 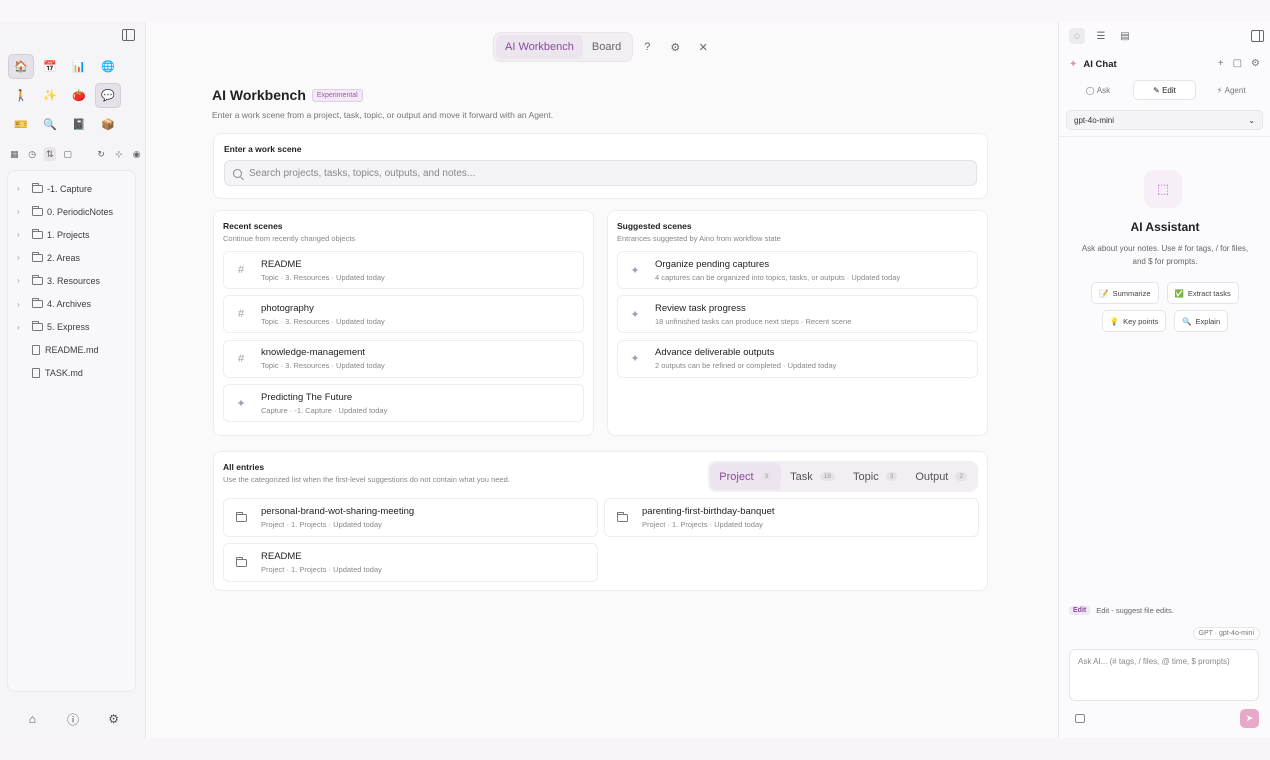 I want to click on person-app-icon: 🚶, so click(x=21, y=95).